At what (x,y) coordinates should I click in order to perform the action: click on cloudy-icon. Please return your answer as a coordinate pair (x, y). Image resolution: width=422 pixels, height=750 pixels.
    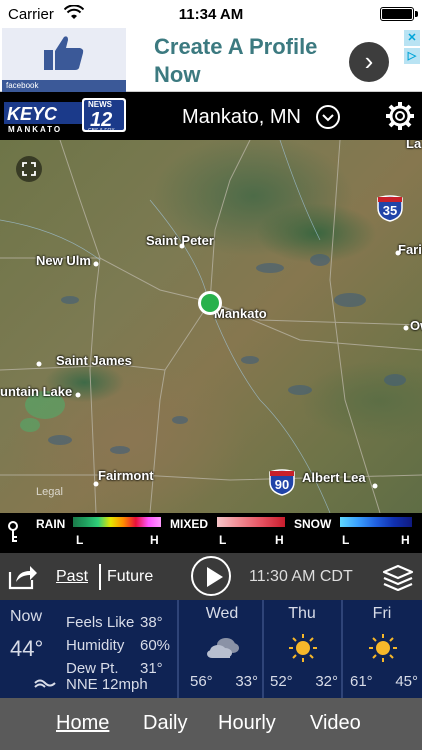
    Looking at the image, I should click on (223, 648).